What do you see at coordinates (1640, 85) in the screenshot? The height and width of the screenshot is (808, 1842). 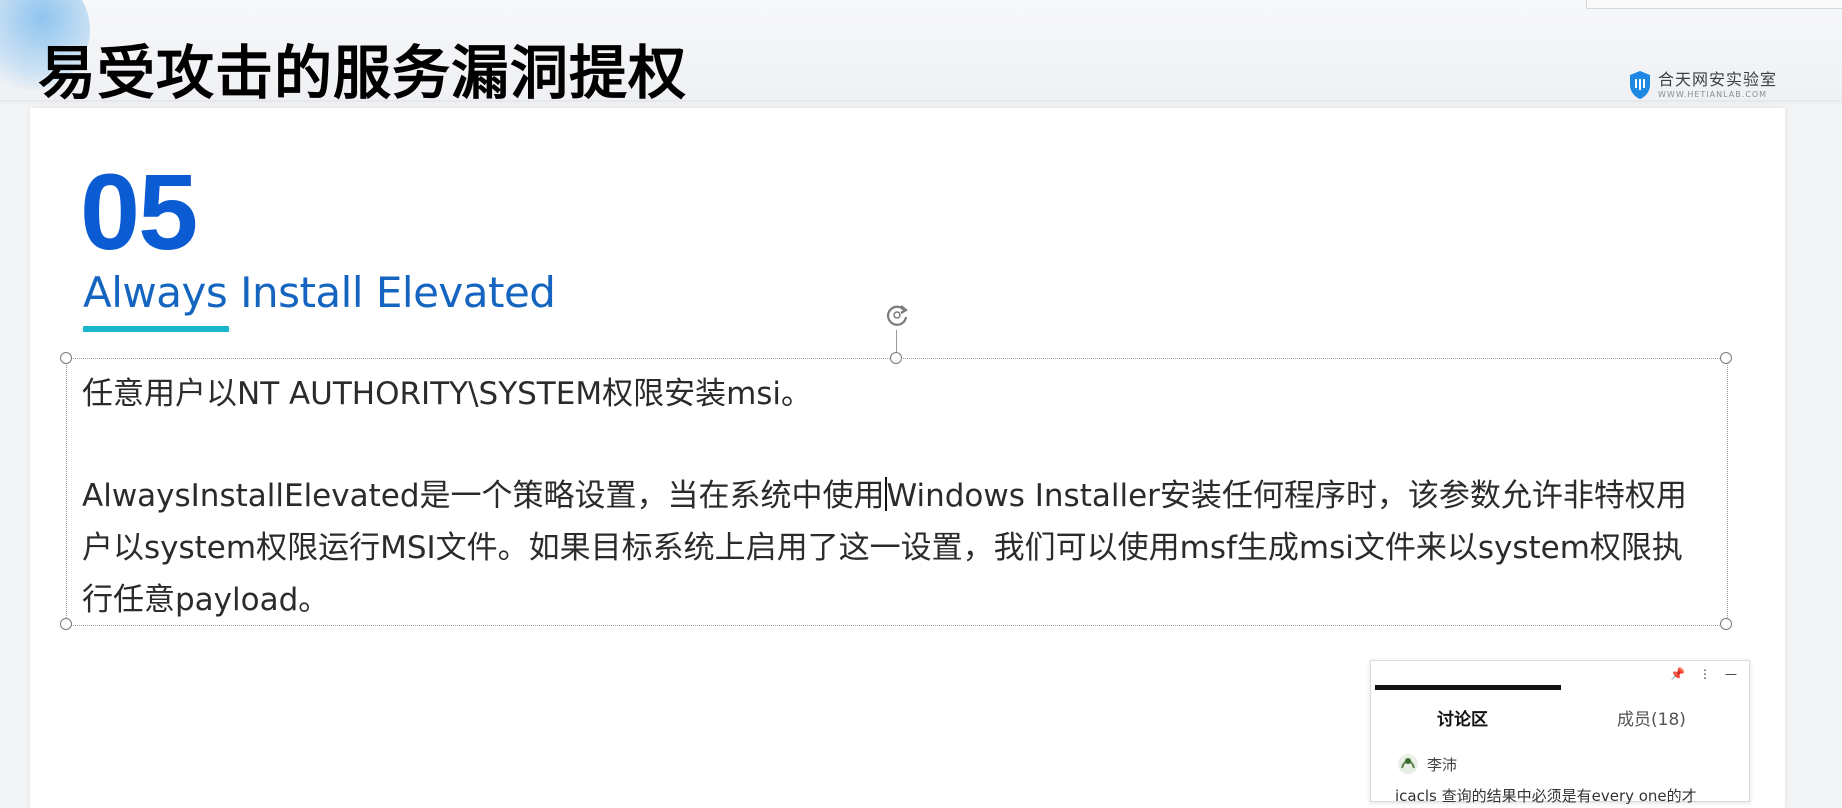 I see `shield-logo-icon` at bounding box center [1640, 85].